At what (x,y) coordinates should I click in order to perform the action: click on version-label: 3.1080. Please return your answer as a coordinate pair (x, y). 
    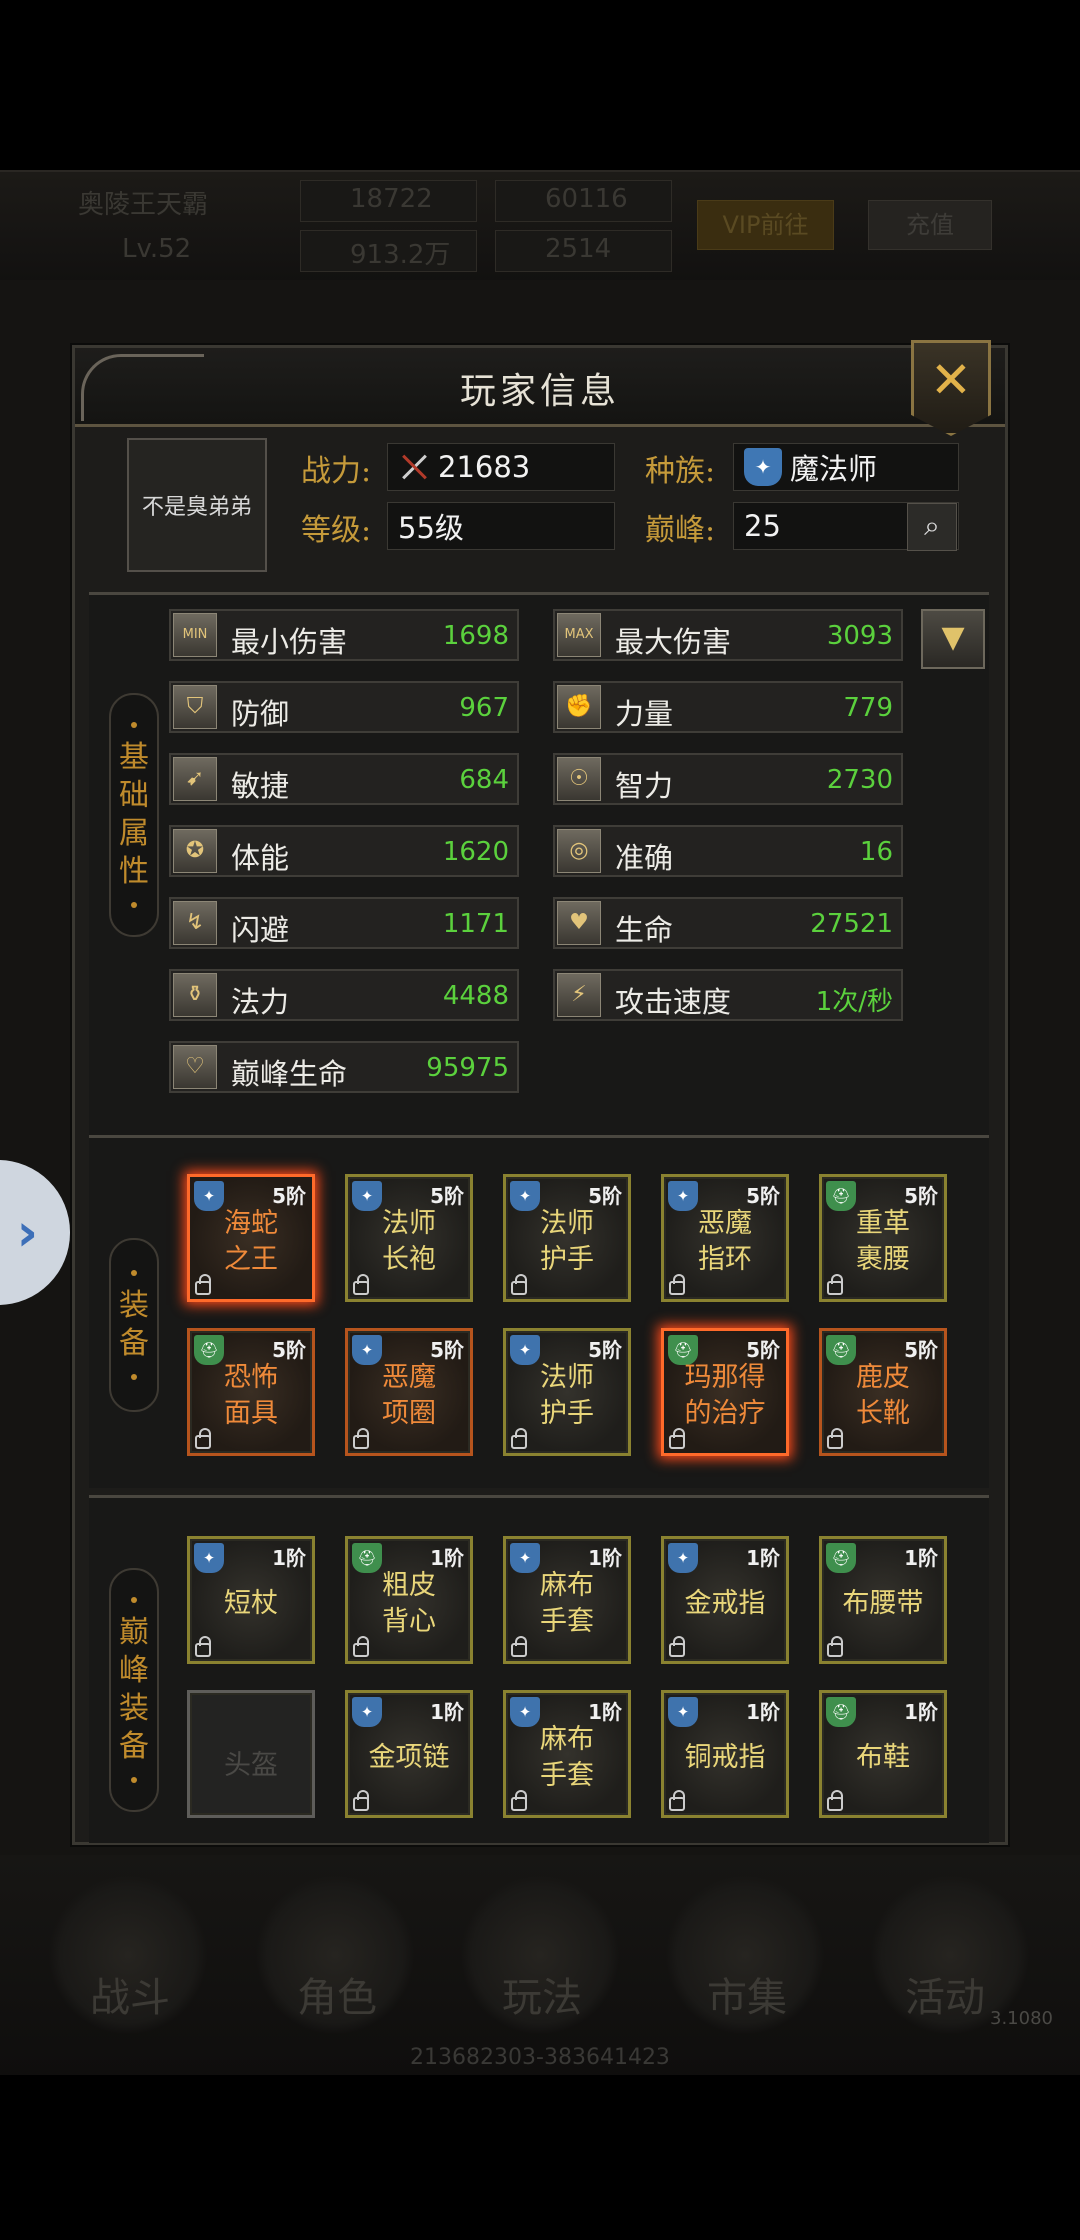
    Looking at the image, I should click on (1021, 2018).